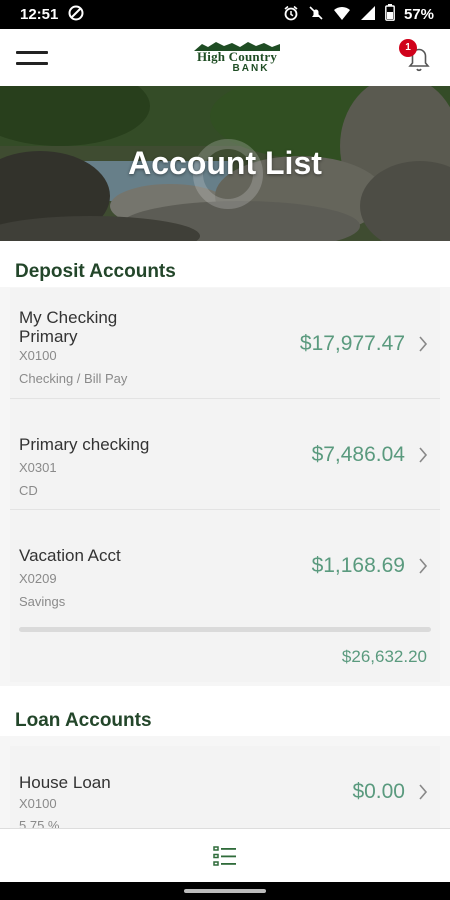  What do you see at coordinates (38, 578) in the screenshot?
I see `account-number: X0209` at bounding box center [38, 578].